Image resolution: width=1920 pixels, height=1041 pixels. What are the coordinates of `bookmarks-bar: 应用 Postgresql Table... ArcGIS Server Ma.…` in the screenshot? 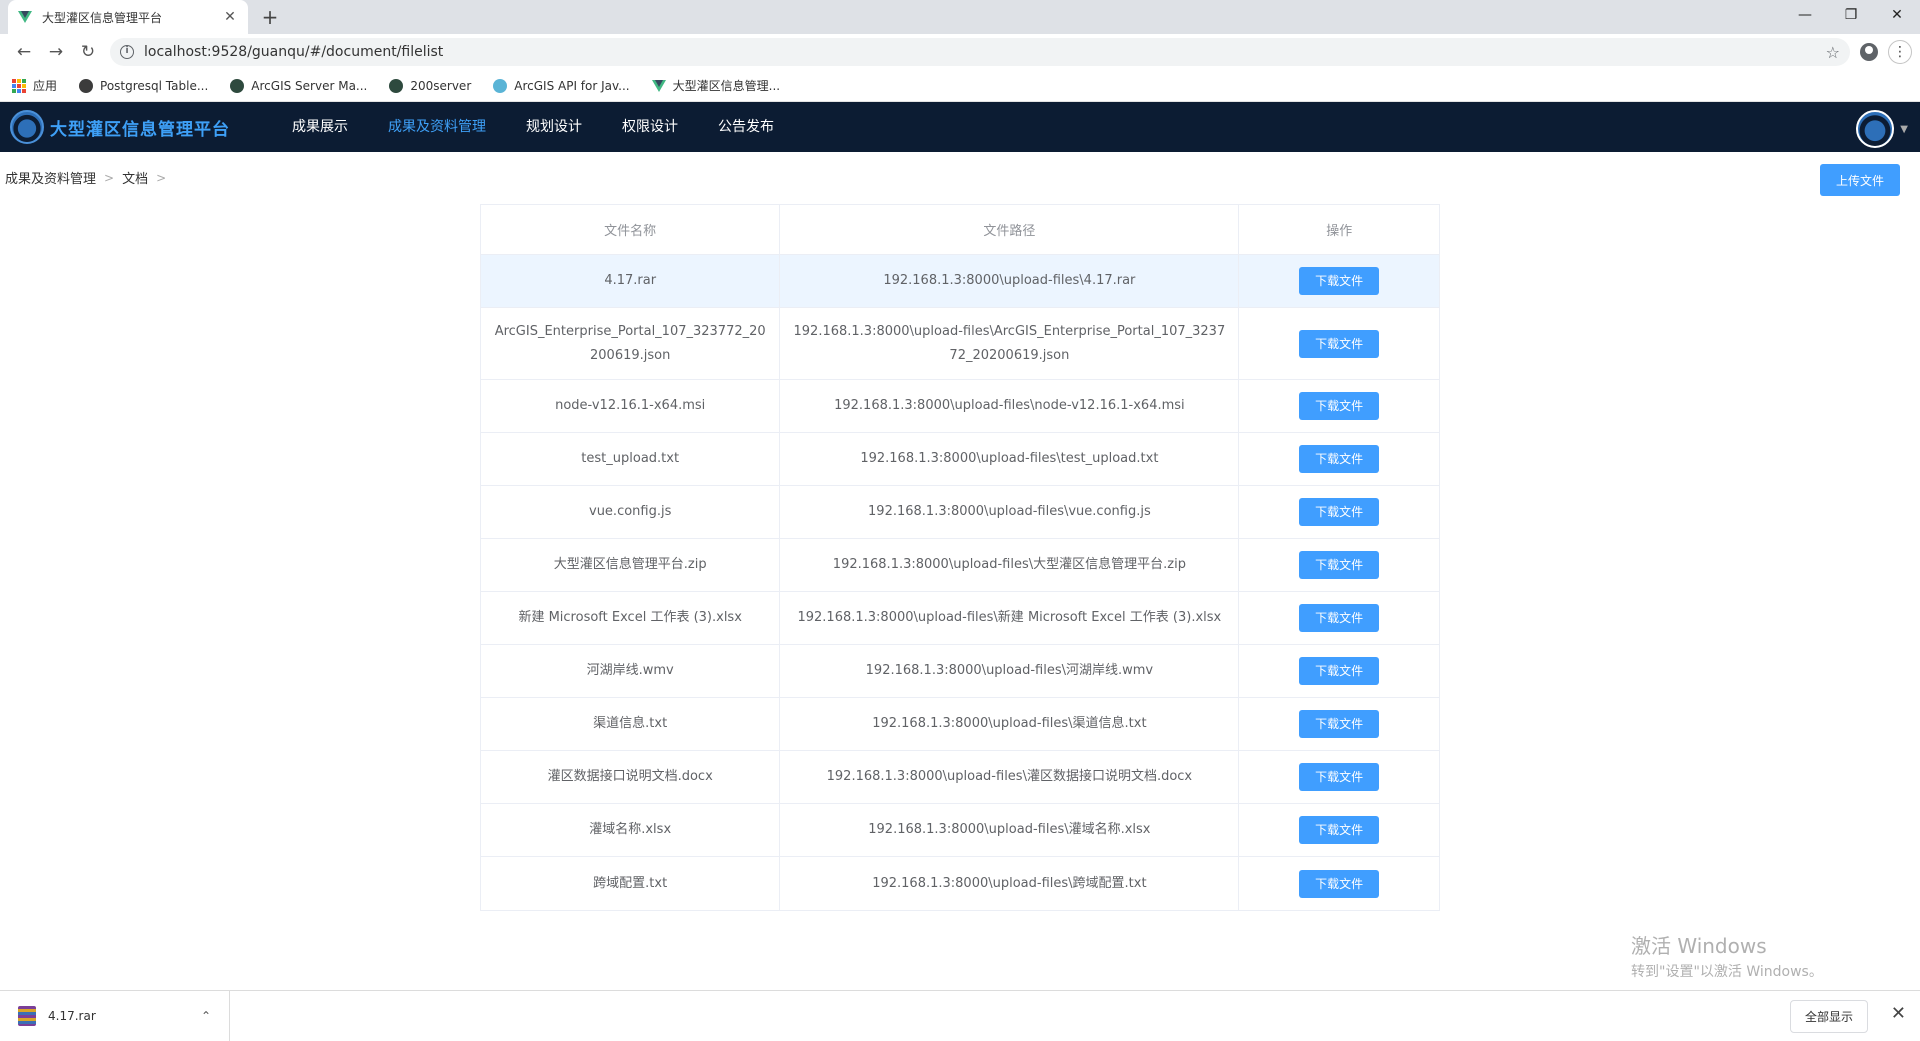 It's located at (960, 86).